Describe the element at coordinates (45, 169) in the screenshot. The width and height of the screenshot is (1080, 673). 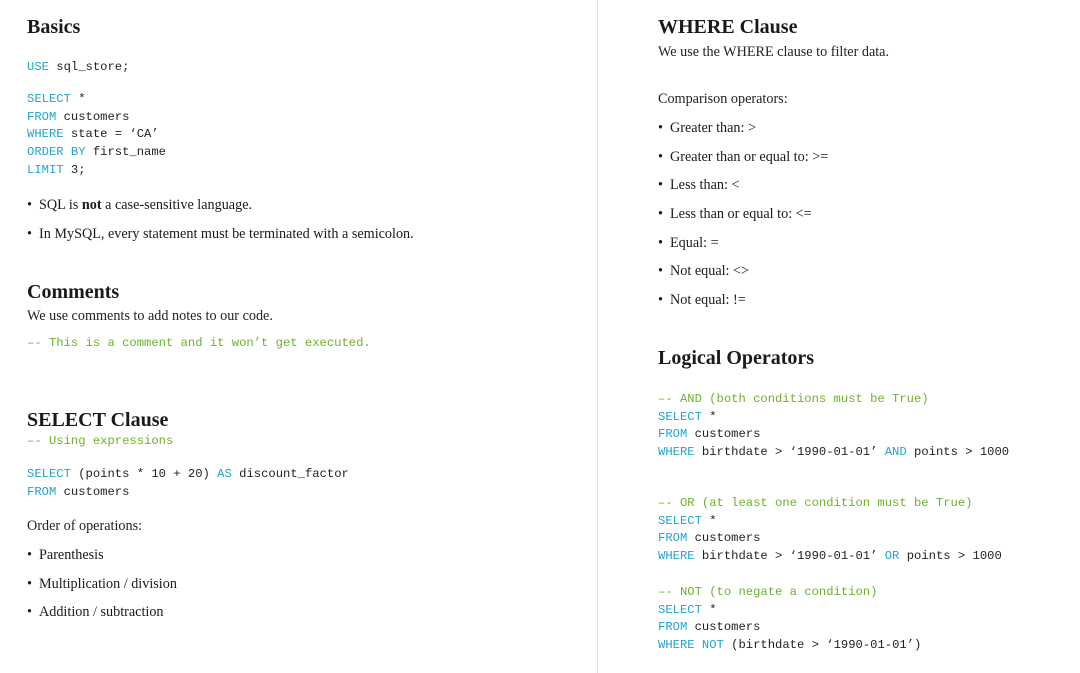
I see `limit-keyword: LIMIT` at that location.